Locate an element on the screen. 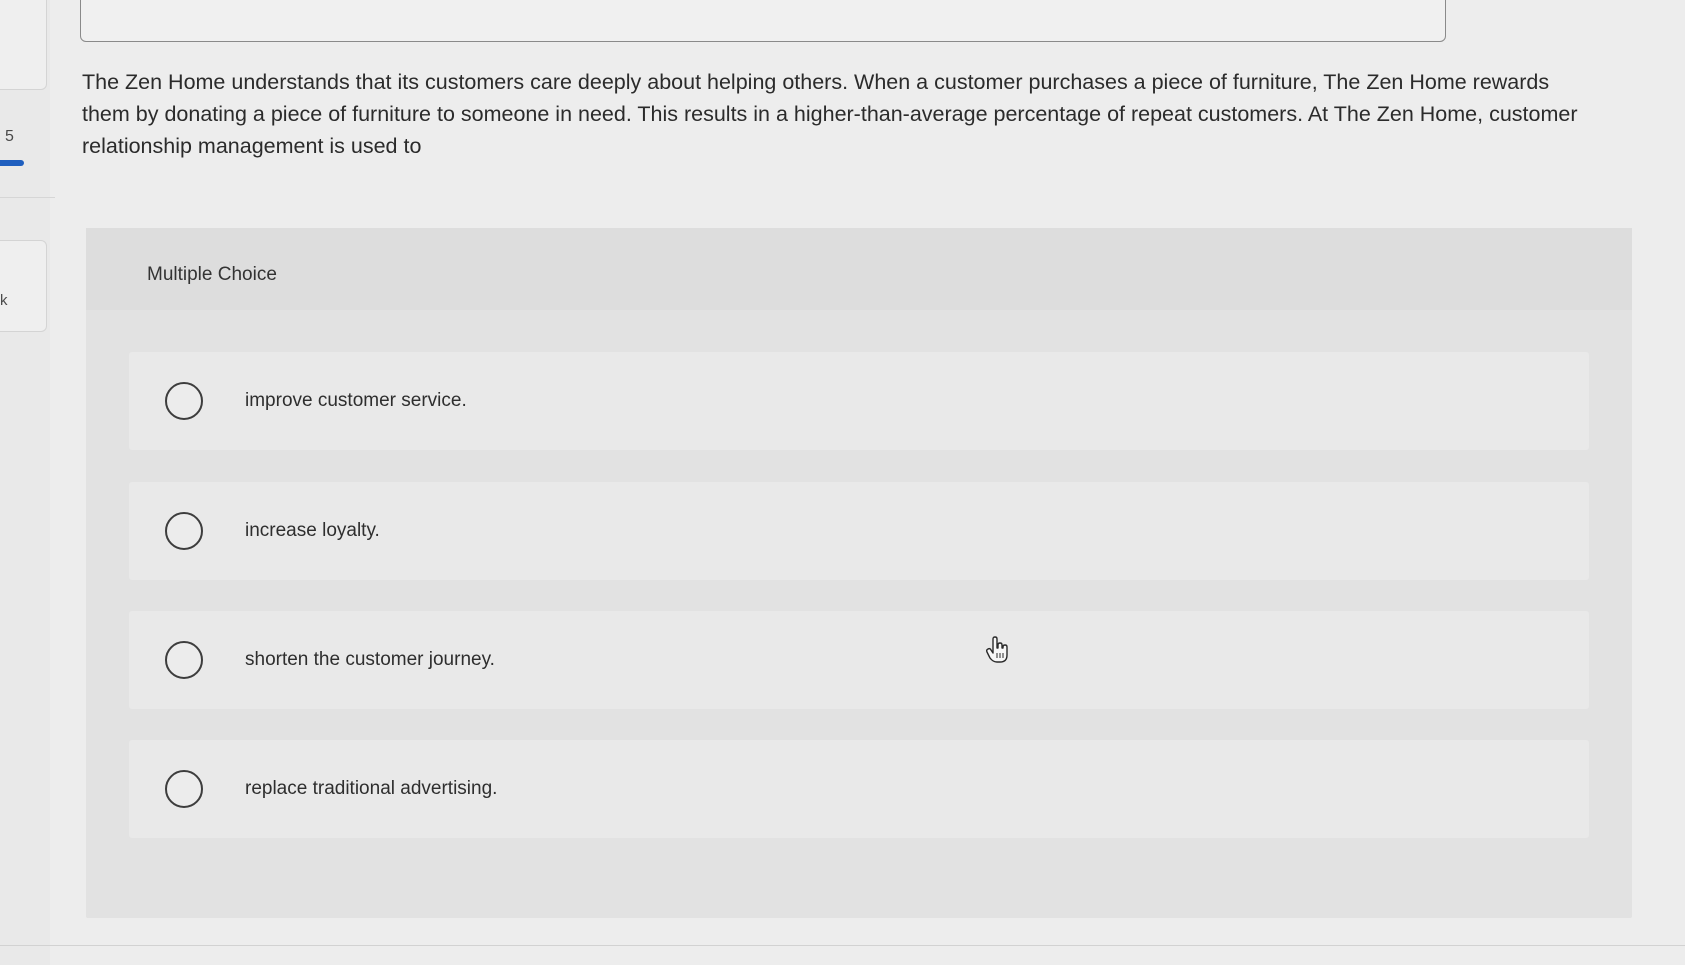  answer-option-label: shorten the customer journey. is located at coordinates (370, 660).